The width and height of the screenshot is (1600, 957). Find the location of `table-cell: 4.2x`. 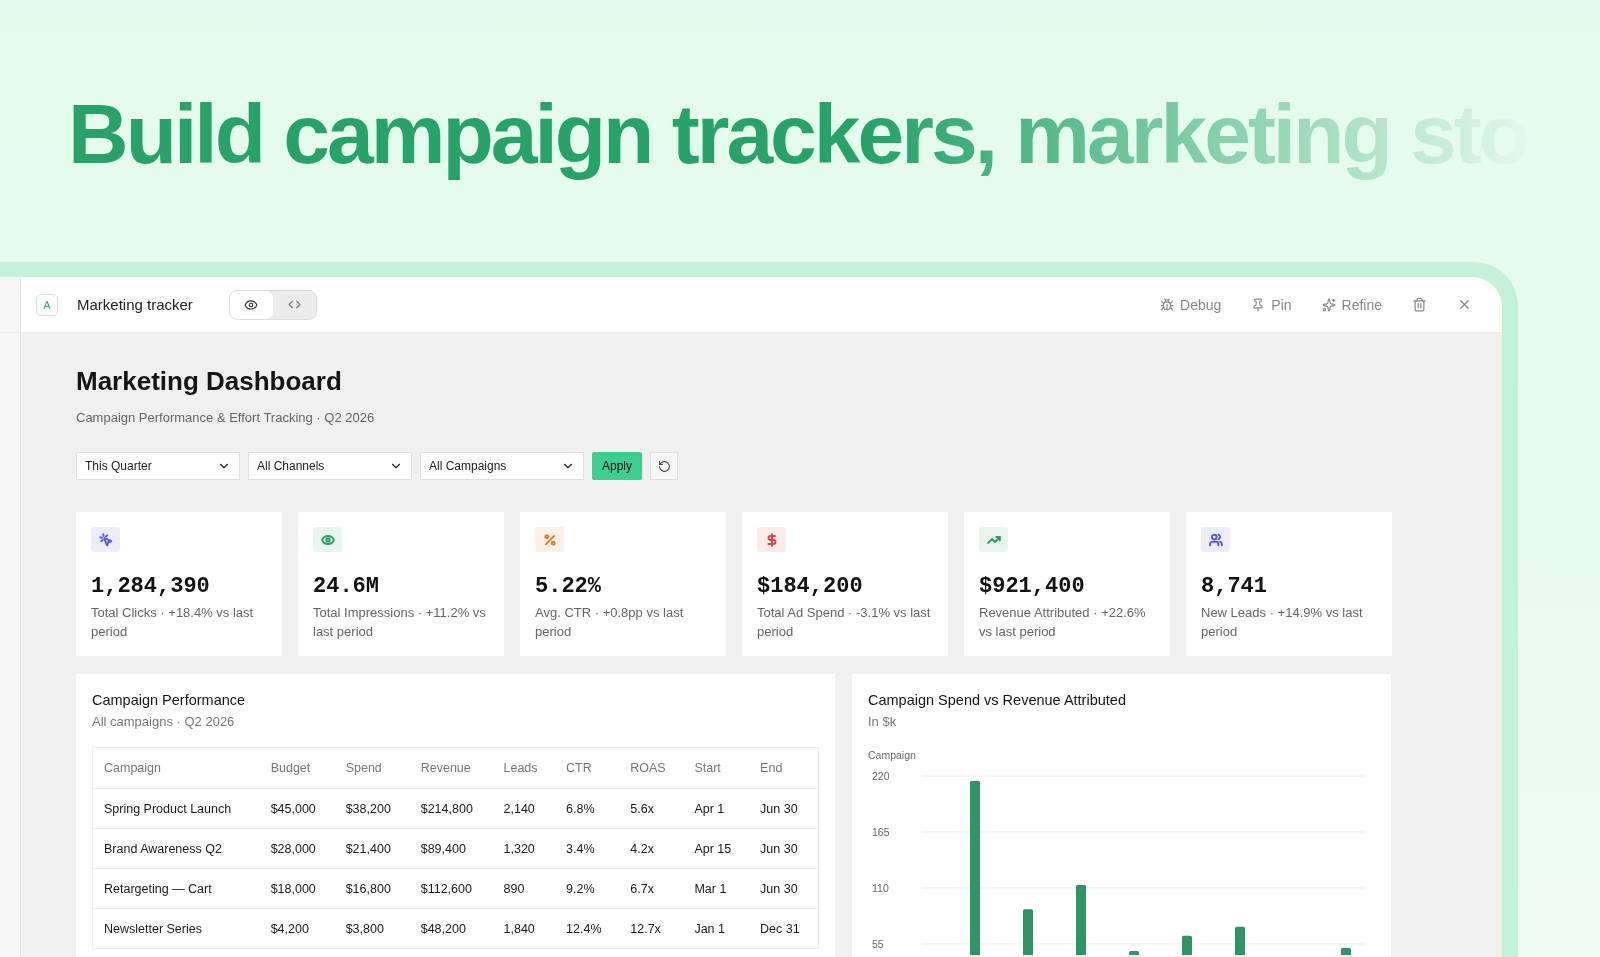

table-cell: 4.2x is located at coordinates (651, 848).